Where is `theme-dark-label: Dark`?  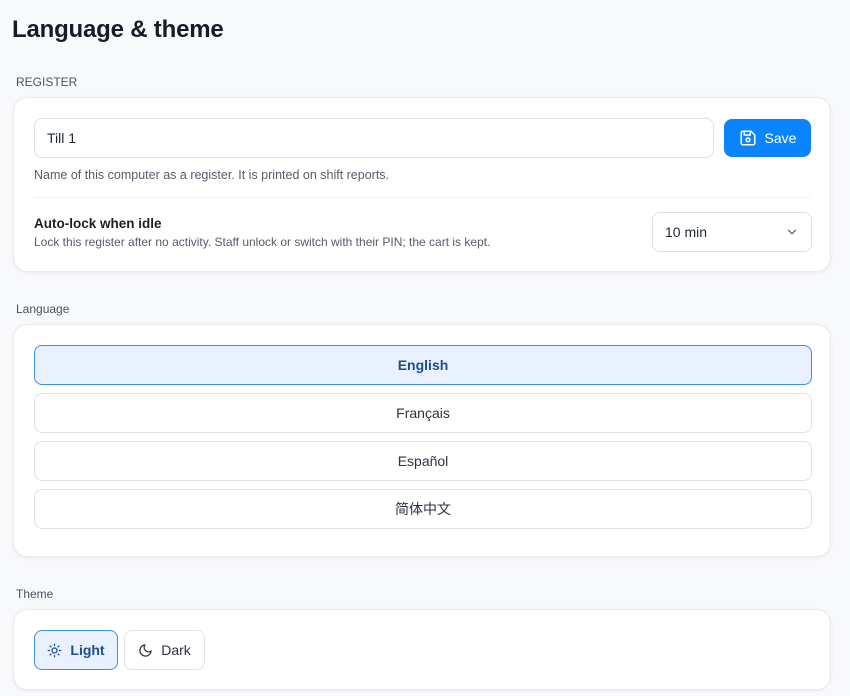
theme-dark-label: Dark is located at coordinates (176, 650).